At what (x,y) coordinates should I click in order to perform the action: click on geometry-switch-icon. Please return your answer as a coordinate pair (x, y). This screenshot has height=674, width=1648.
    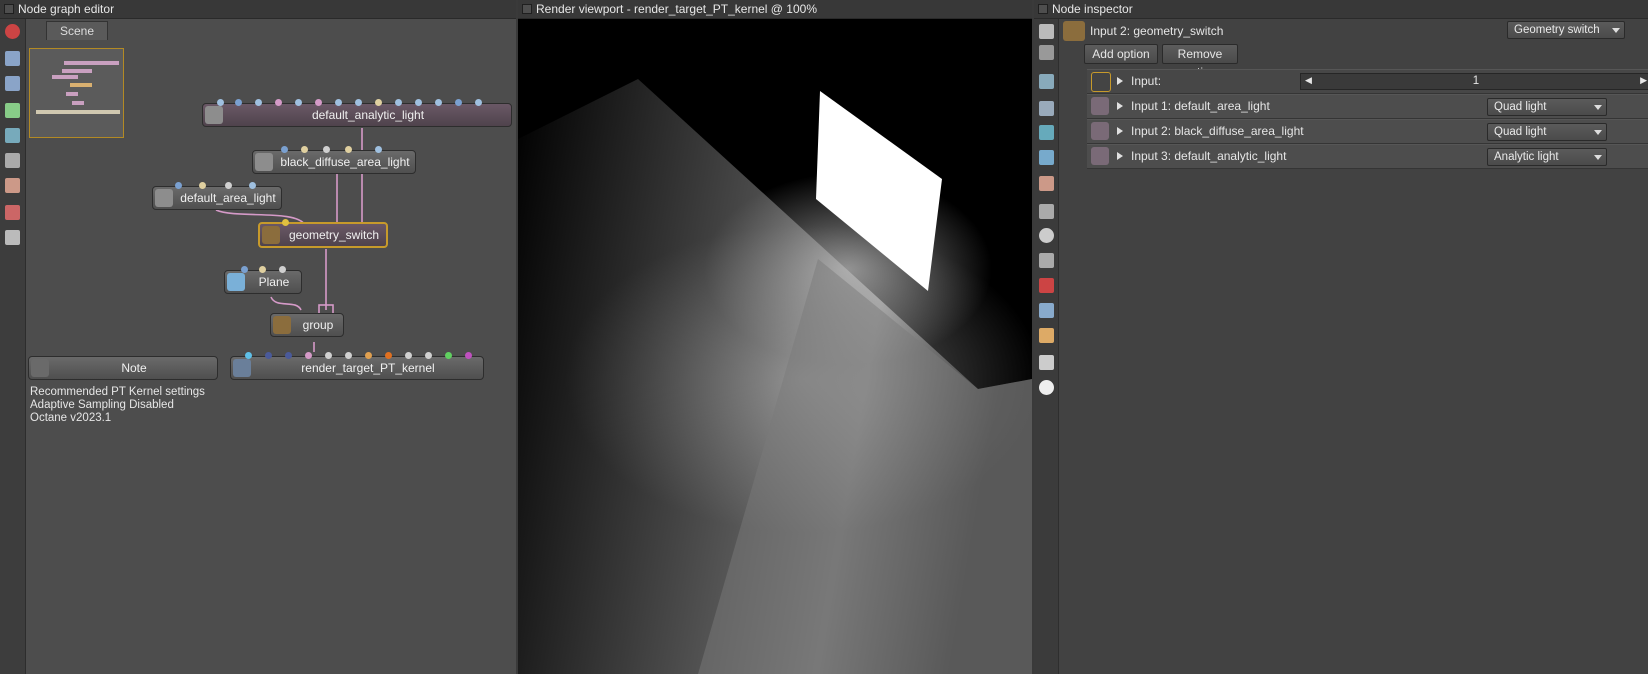
    Looking at the image, I should click on (1074, 31).